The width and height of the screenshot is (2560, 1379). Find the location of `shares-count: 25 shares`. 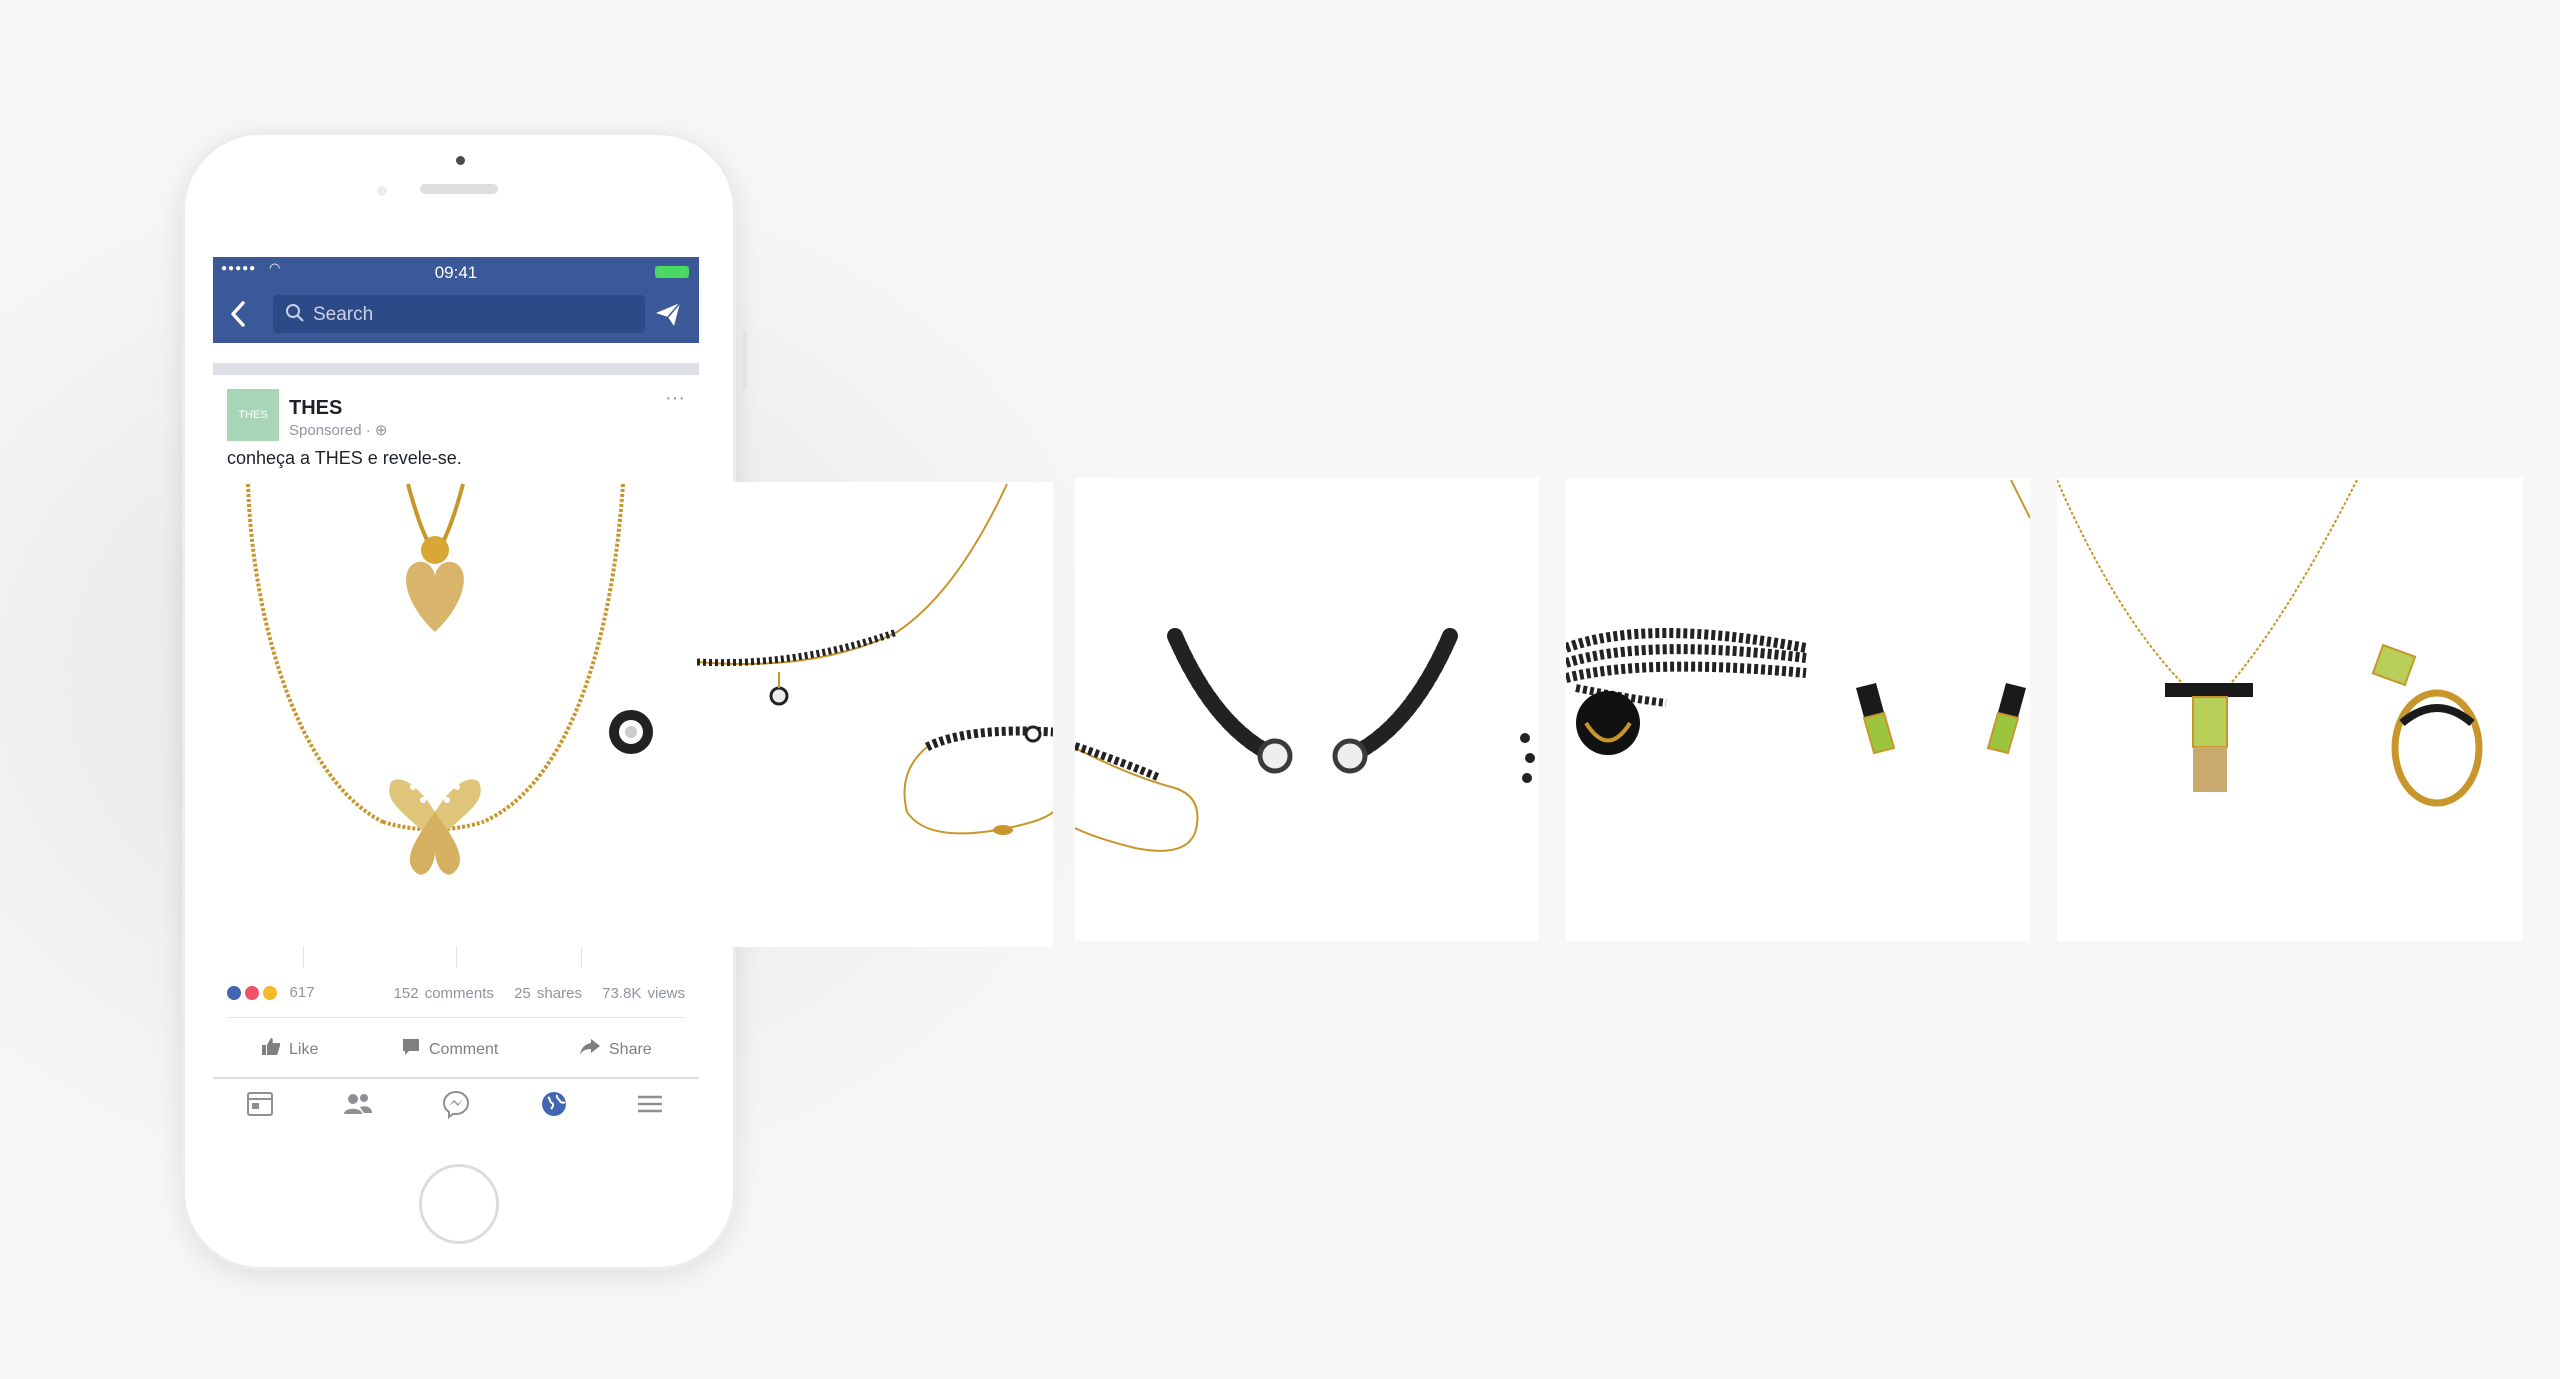

shares-count: 25 shares is located at coordinates (548, 993).